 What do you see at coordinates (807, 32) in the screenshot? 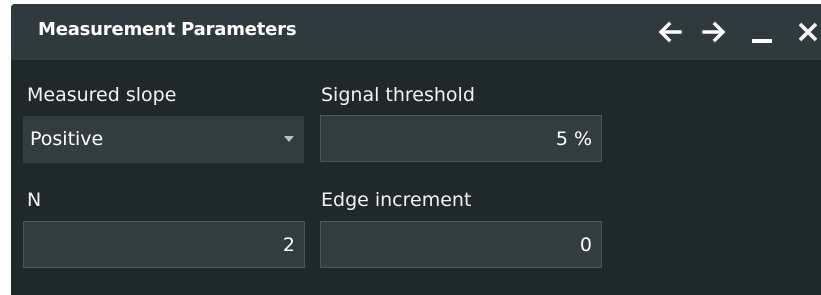
I see `close-icon` at bounding box center [807, 32].